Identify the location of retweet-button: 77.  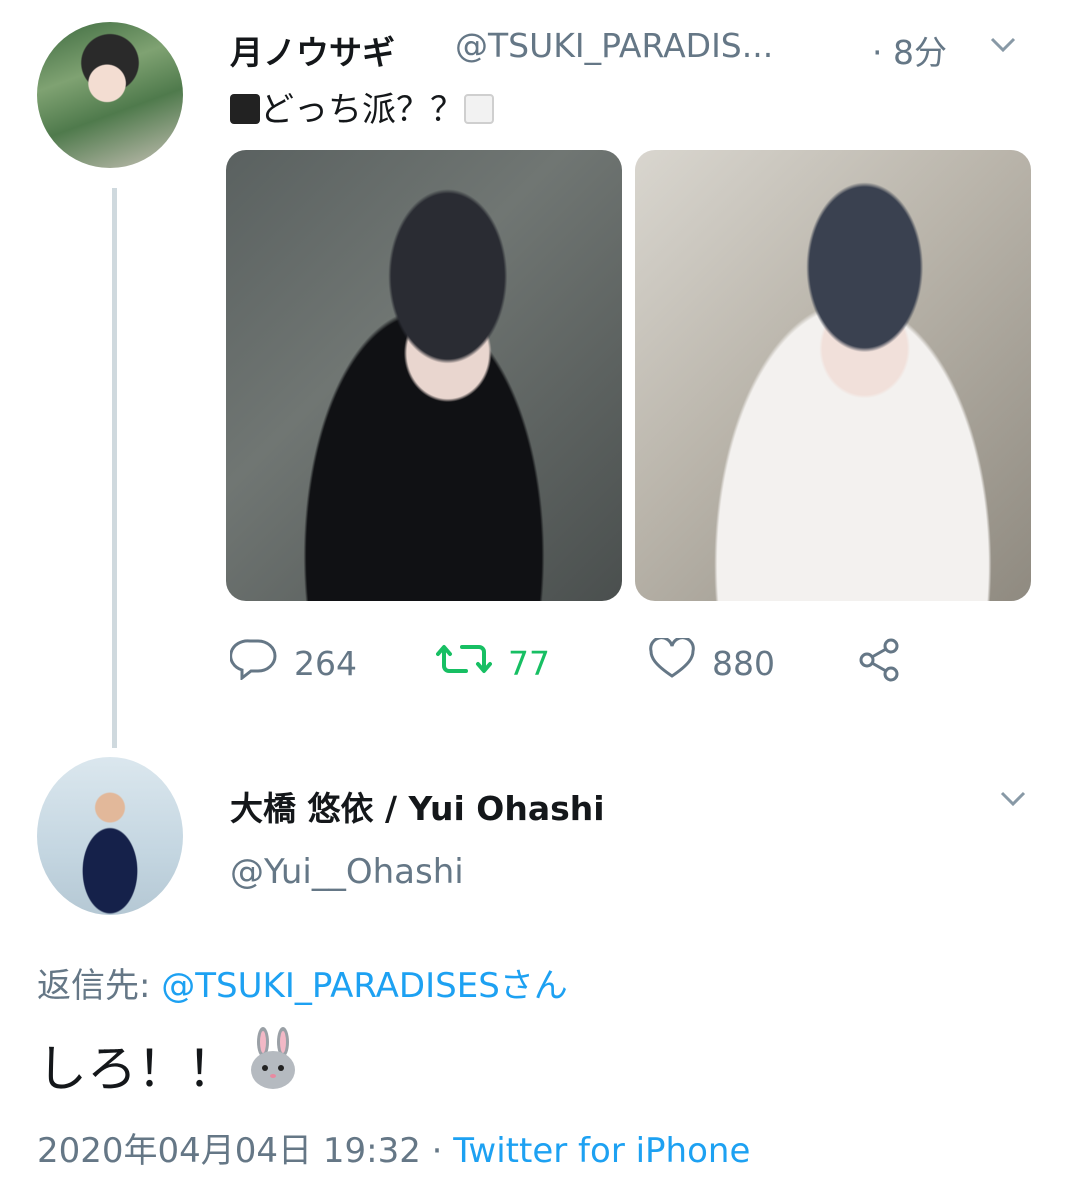
(493, 663).